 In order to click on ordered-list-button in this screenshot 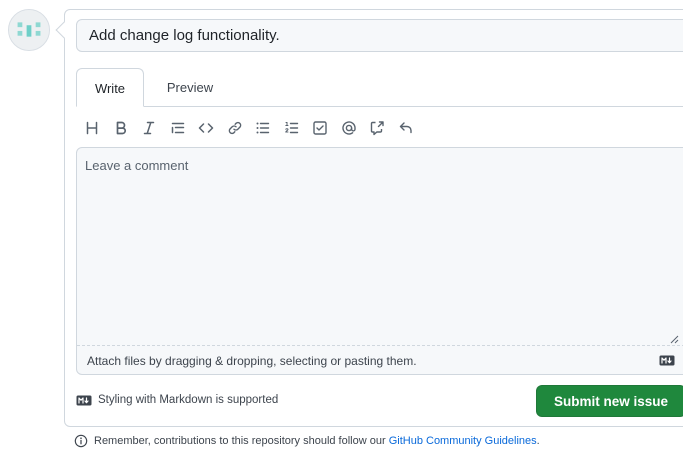, I will do `click(292, 128)`.